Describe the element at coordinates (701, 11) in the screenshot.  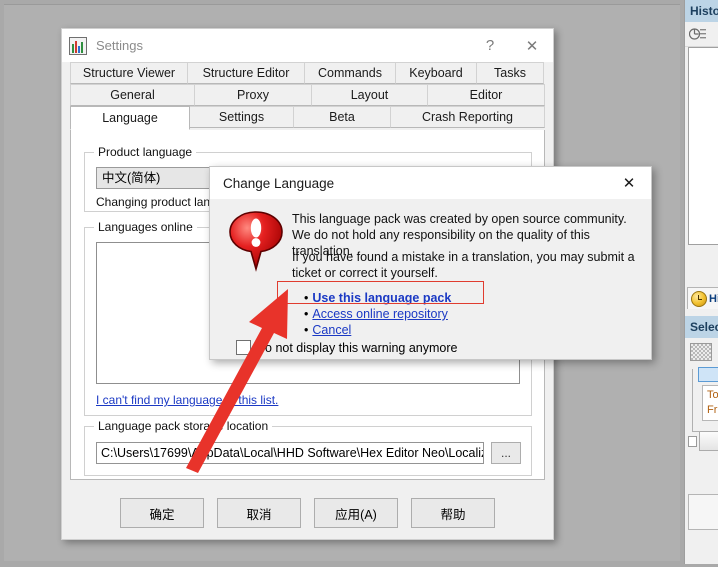
I see `history-panel-caption: Histo` at that location.